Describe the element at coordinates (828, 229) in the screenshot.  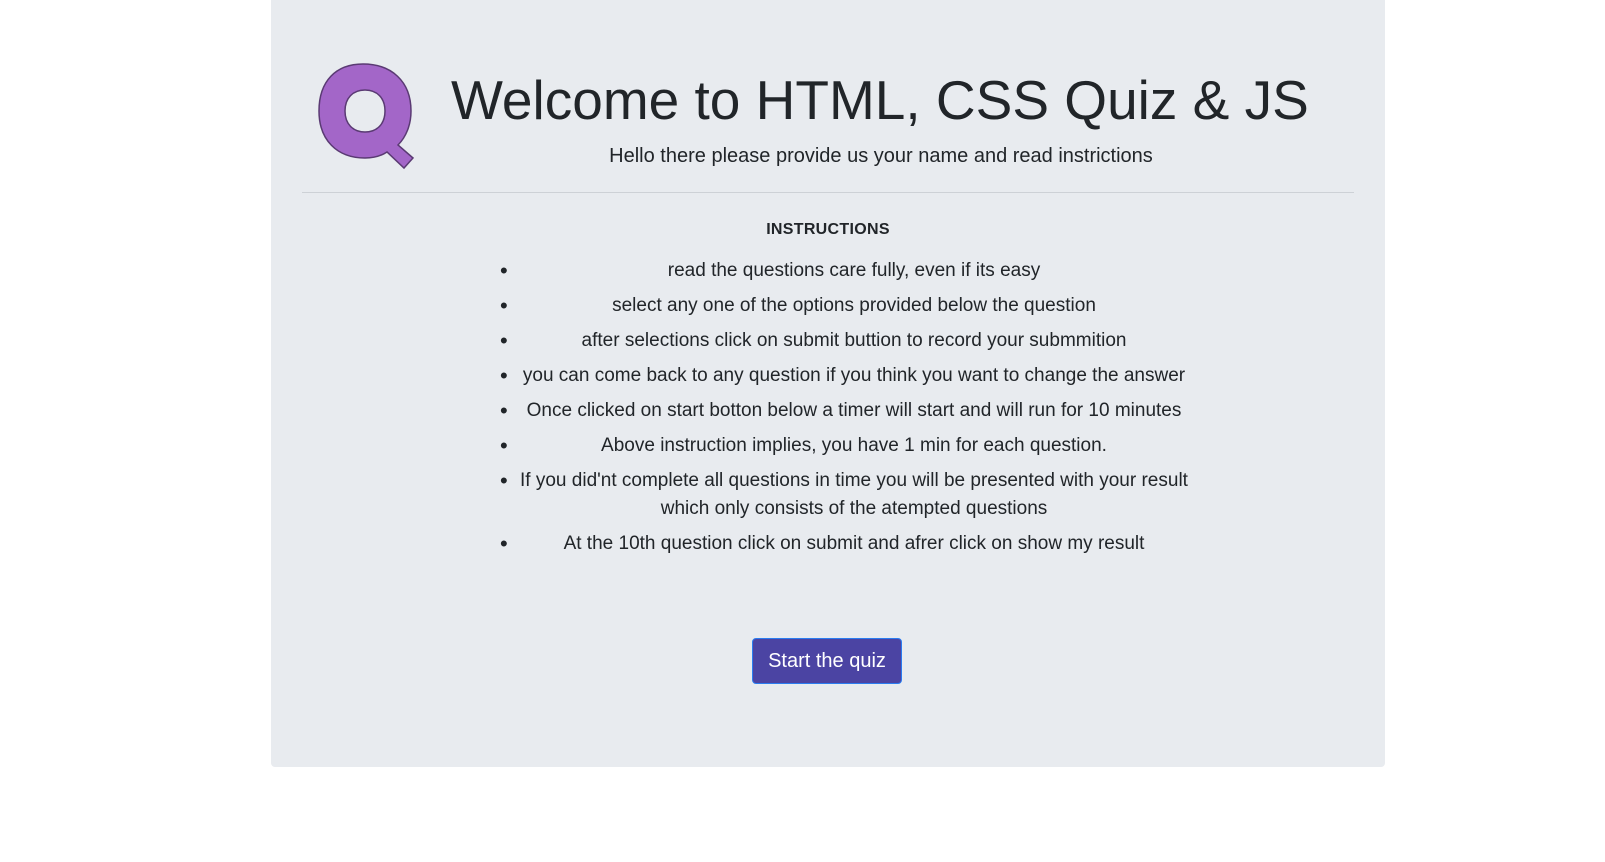
I see `instructions-heading: INSTRUCTIONS` at that location.